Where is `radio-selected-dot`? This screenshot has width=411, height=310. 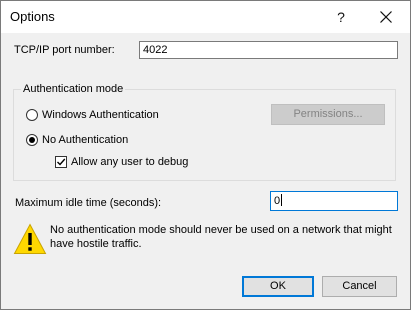
radio-selected-dot is located at coordinates (32, 140).